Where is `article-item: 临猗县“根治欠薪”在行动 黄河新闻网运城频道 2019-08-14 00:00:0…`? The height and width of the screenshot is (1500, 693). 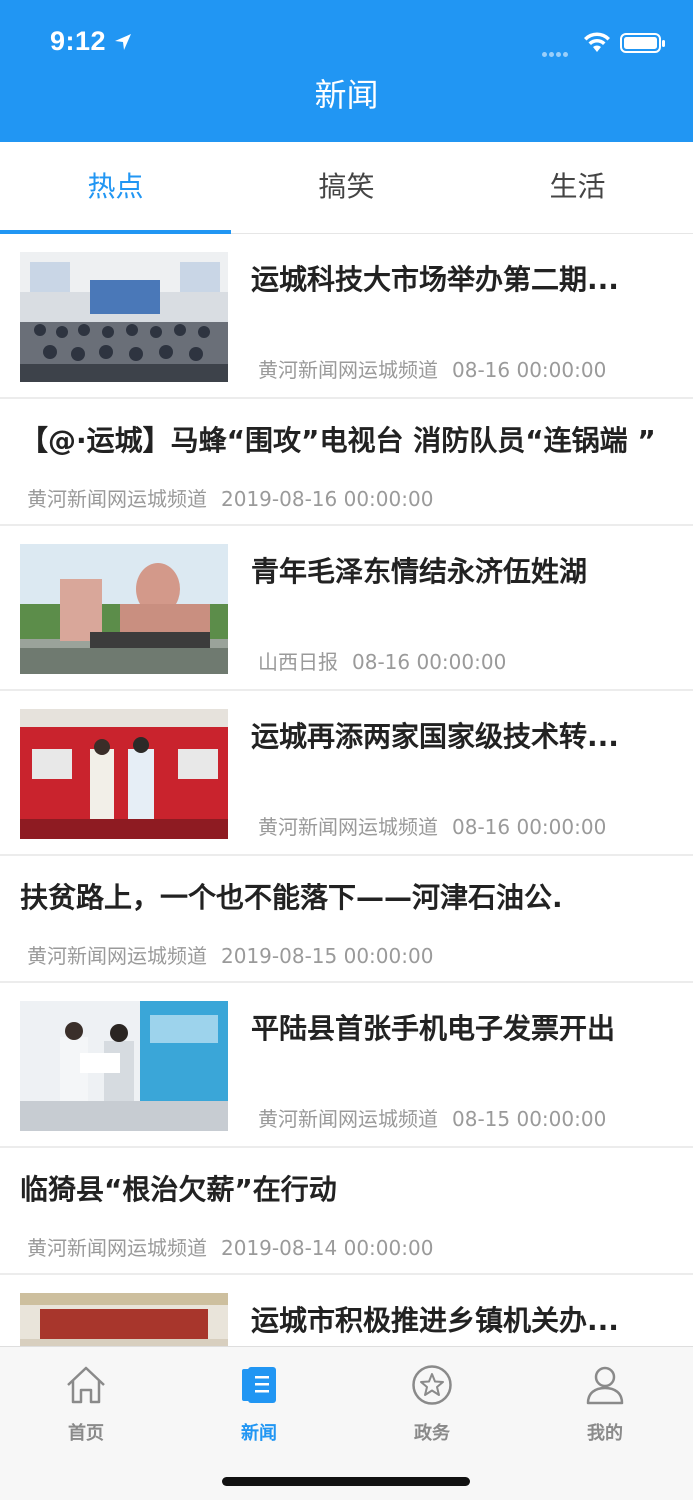
article-item: 临猗县“根治欠薪”在行动 黄河新闻网运城频道 2019-08-14 00:00:0… is located at coordinates (346, 1211).